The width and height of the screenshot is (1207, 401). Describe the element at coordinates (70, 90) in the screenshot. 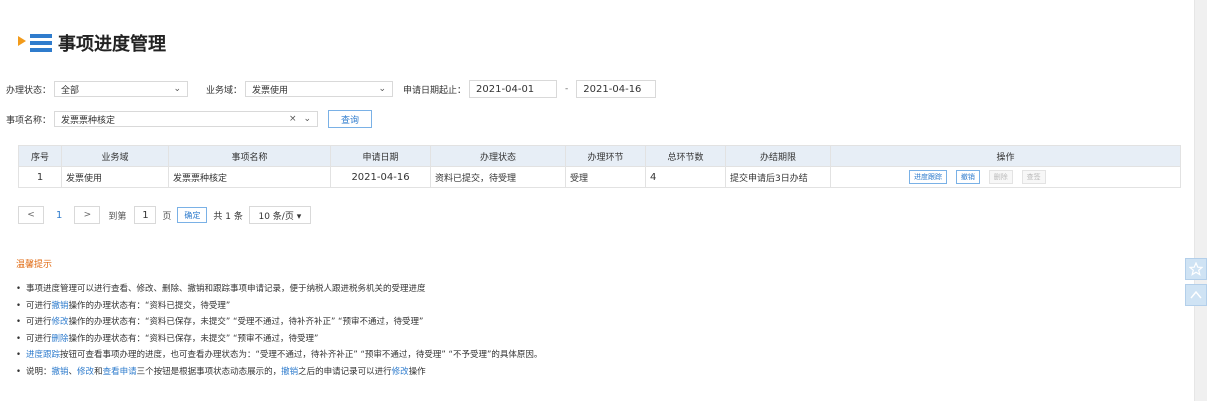

I see `status-value: 全部` at that location.